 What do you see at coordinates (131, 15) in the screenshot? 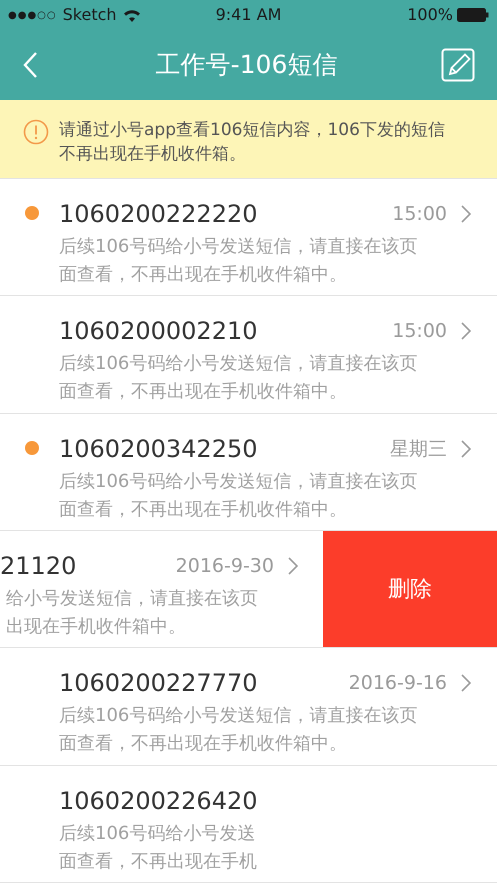
I see `wifi-icon` at bounding box center [131, 15].